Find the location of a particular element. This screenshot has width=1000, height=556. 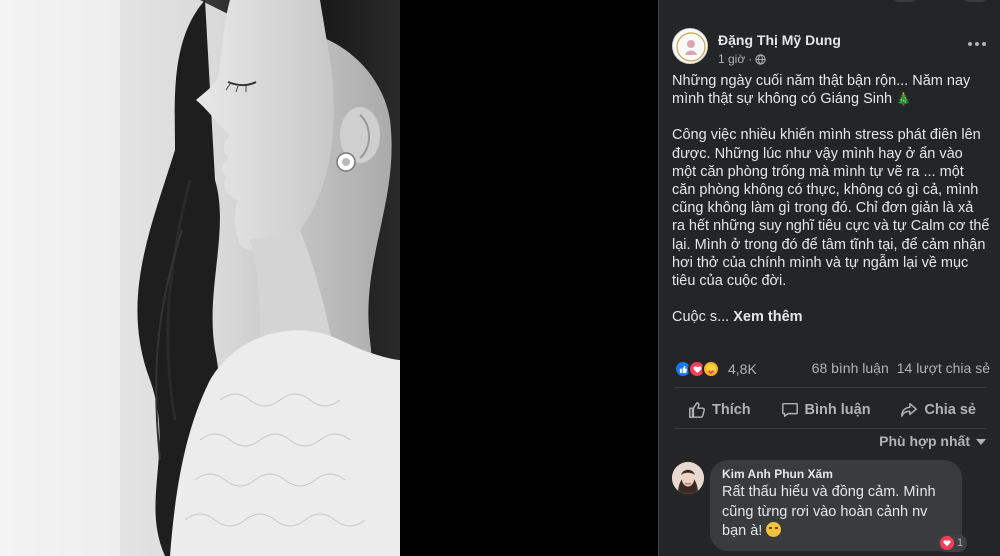

share-label: Chia sẻ is located at coordinates (950, 410).